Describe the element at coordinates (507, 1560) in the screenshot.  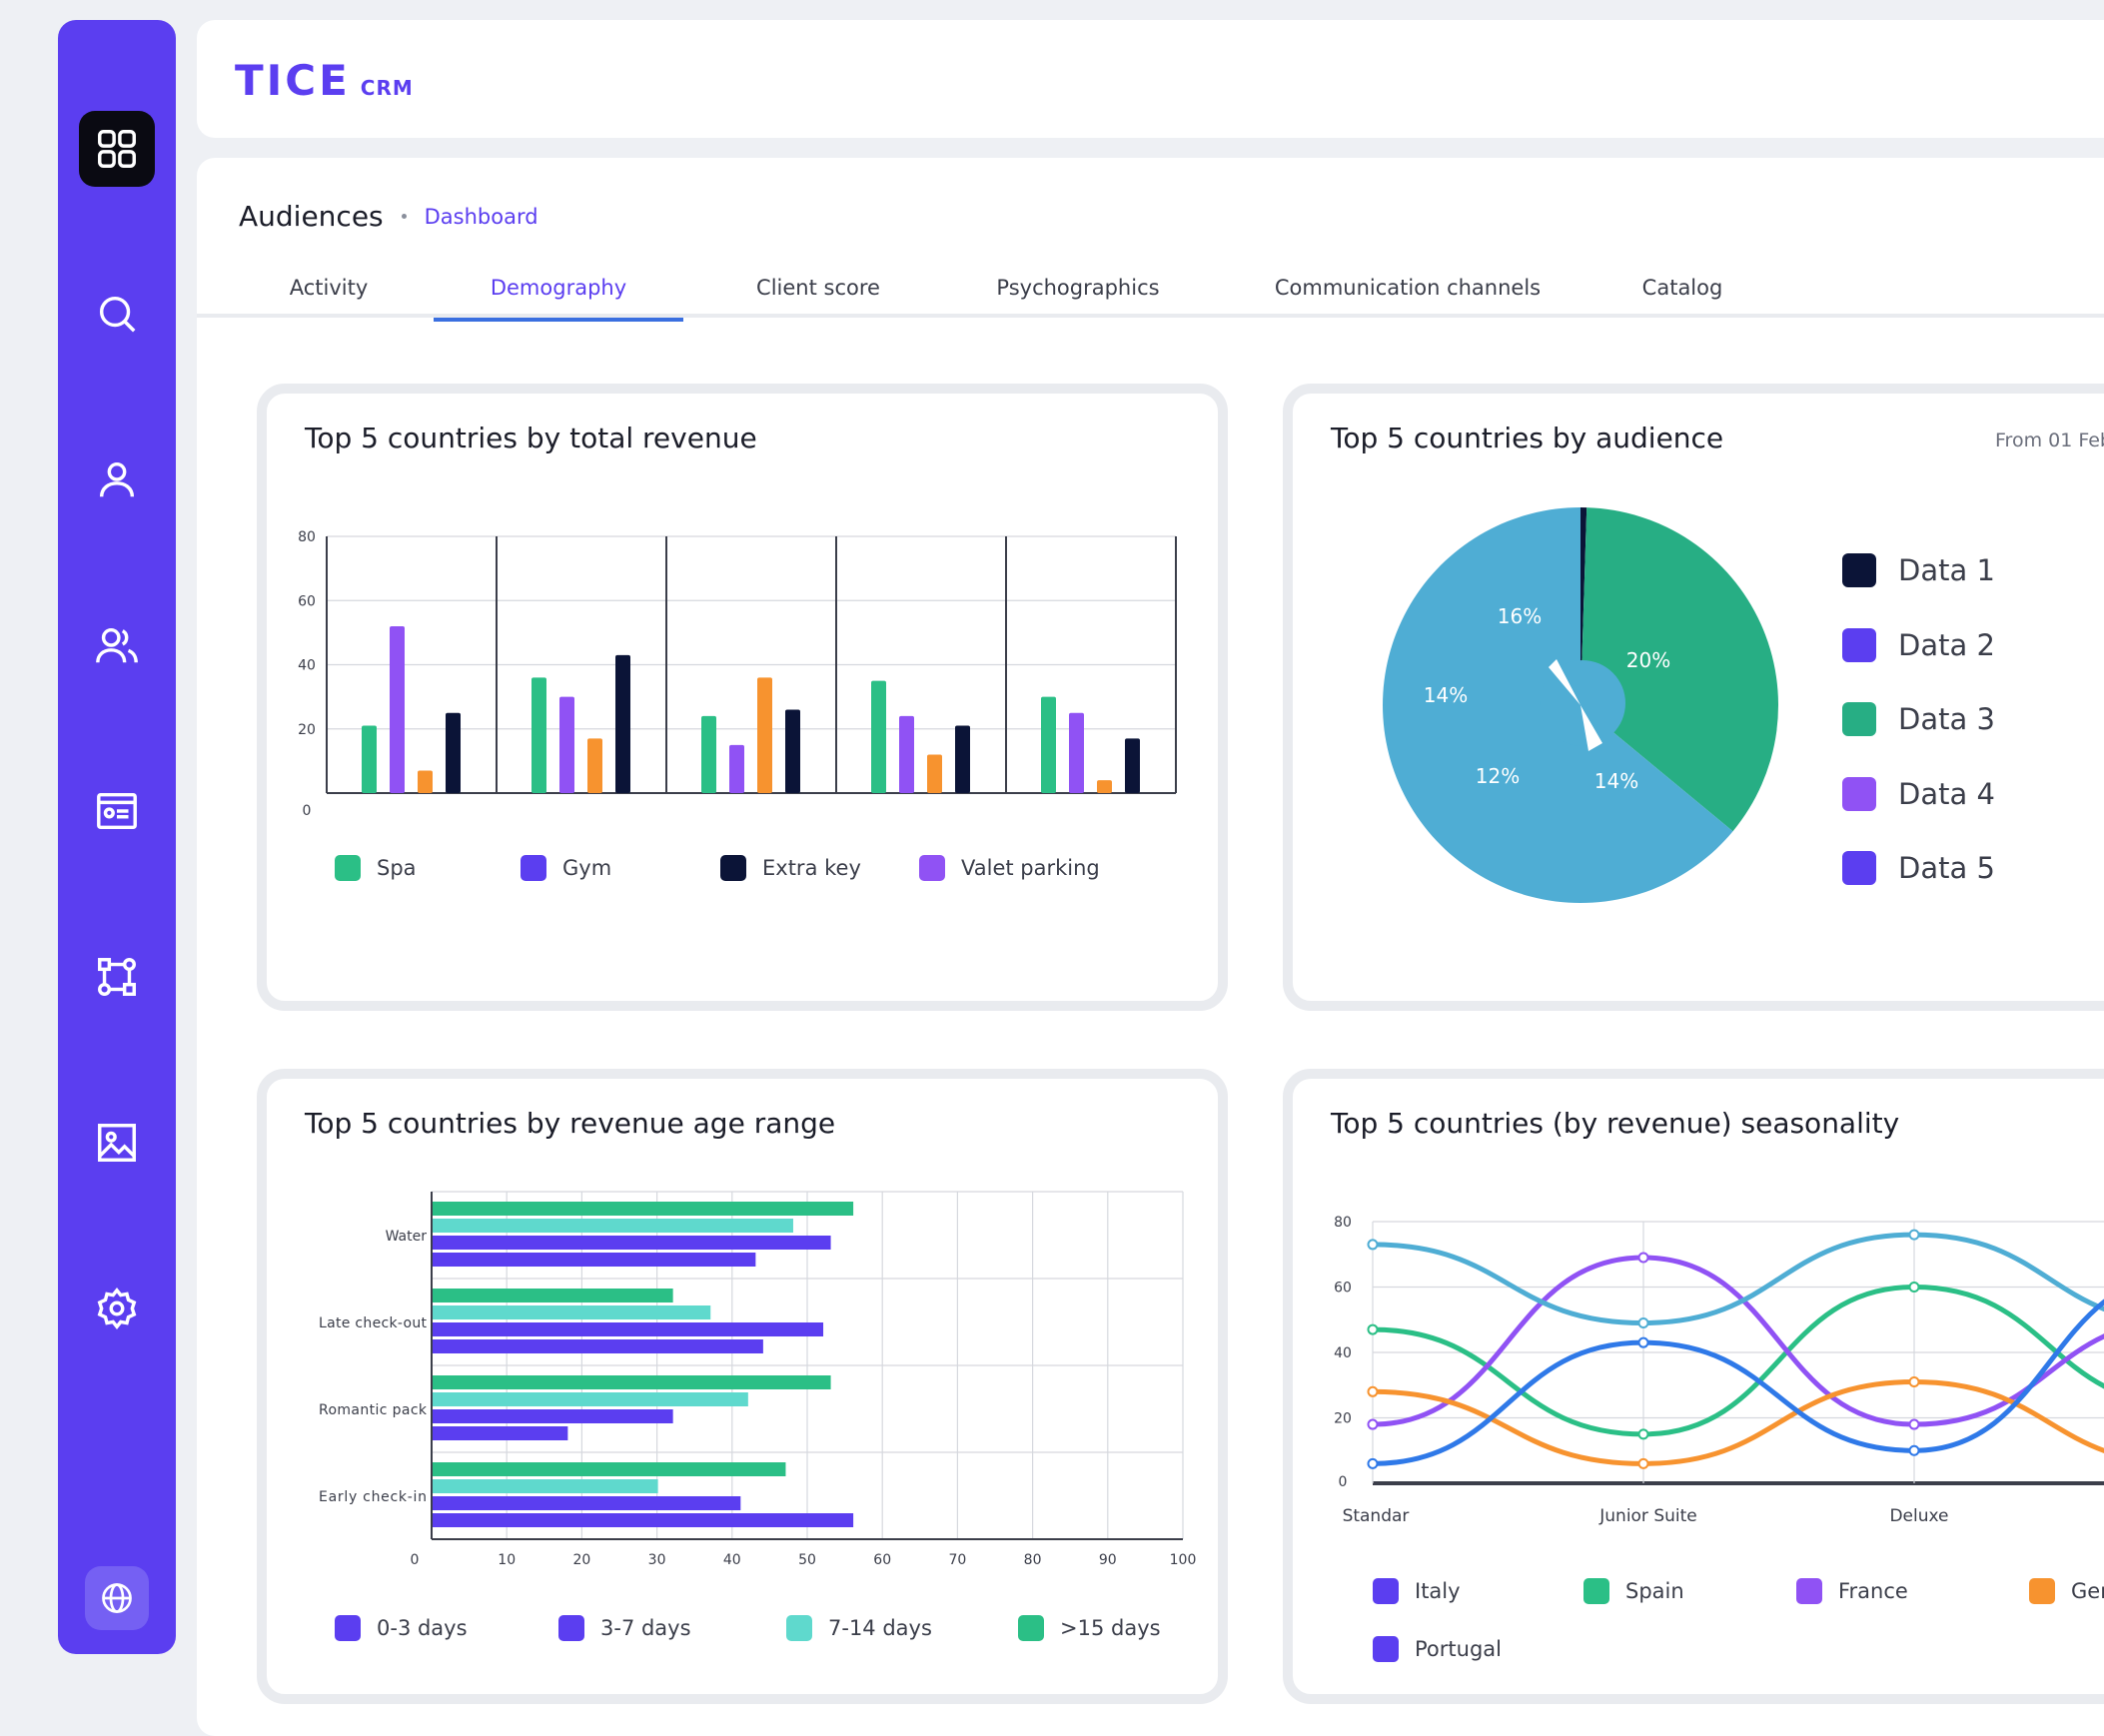
I see `x-tick-label: 10` at that location.